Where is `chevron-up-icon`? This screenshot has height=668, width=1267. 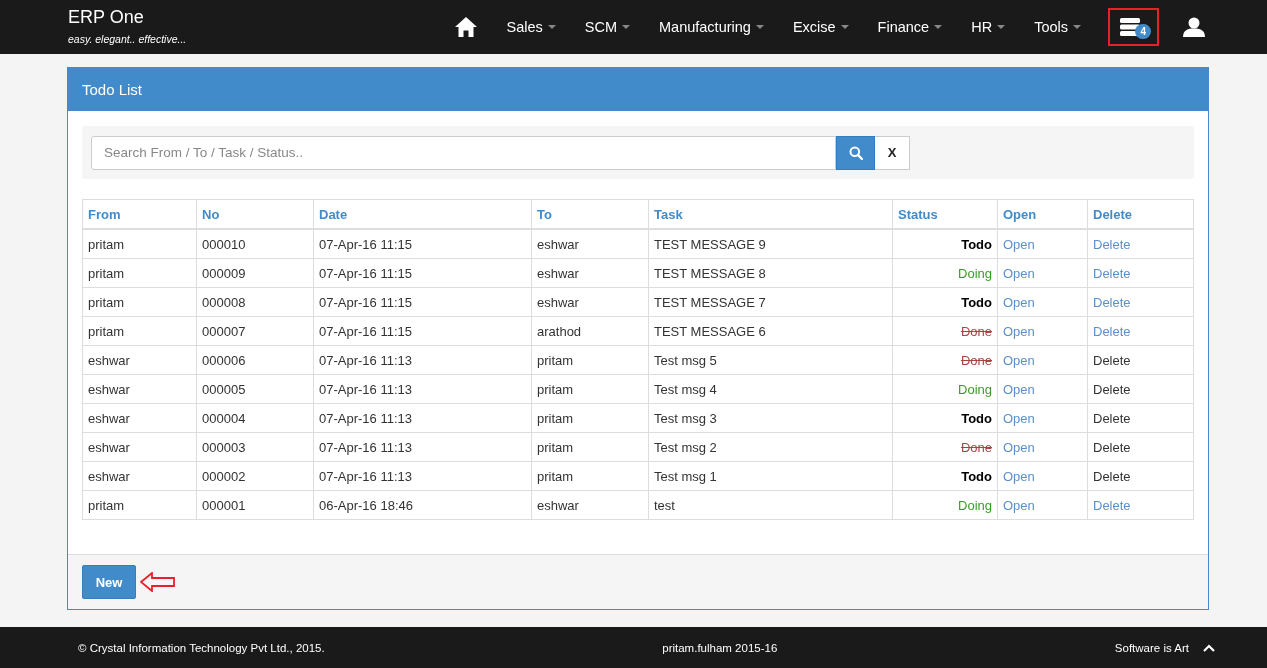 chevron-up-icon is located at coordinates (1209, 647).